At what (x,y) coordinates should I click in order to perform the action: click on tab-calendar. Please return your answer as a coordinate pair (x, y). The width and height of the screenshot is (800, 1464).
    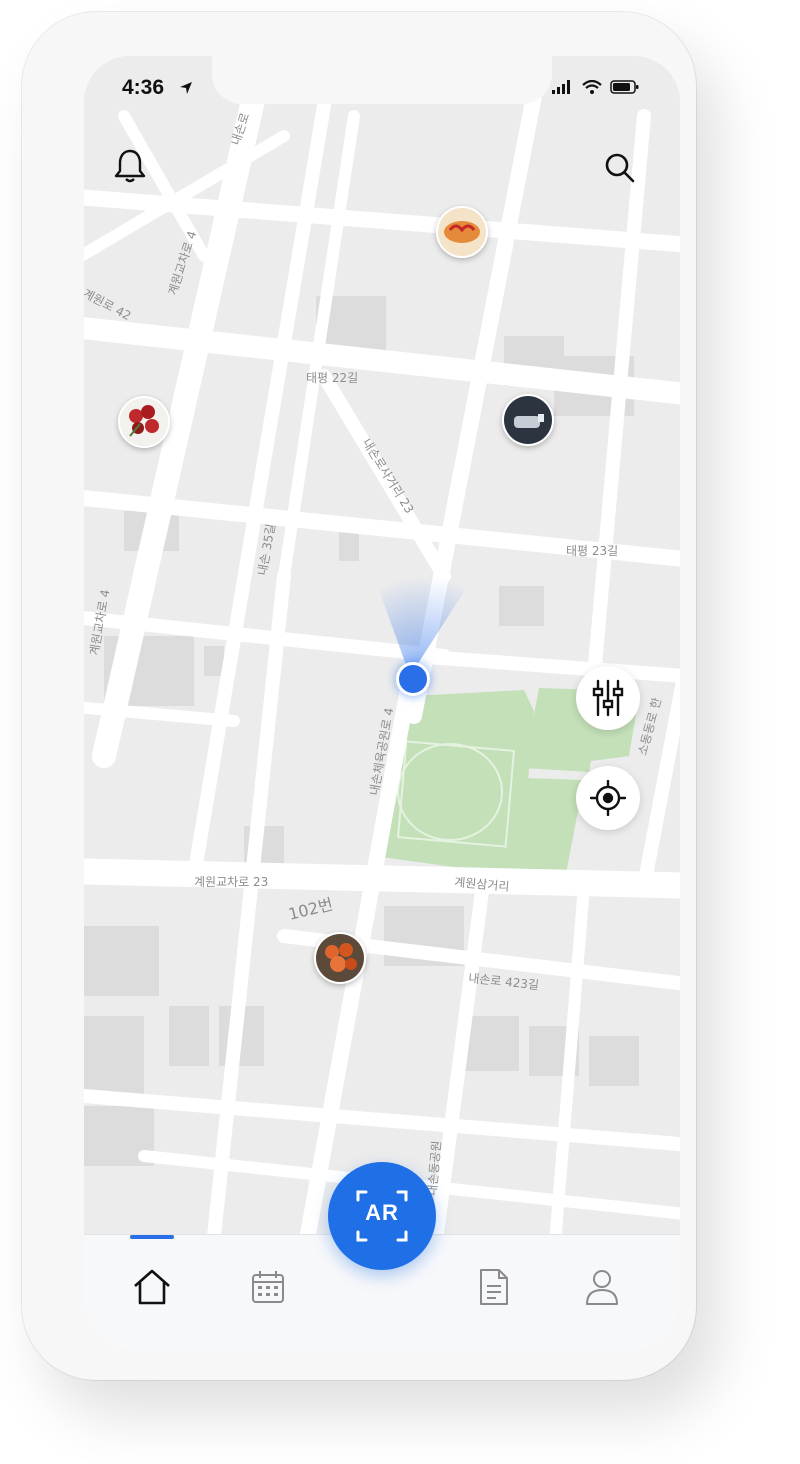
    Looking at the image, I should click on (268, 1287).